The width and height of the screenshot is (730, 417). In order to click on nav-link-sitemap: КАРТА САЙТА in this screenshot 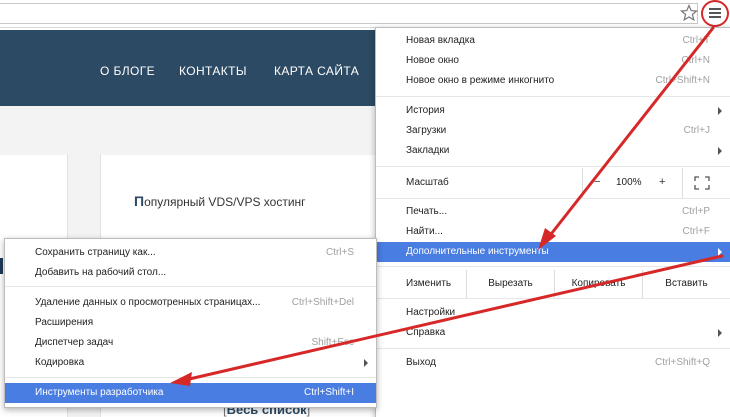, I will do `click(316, 71)`.